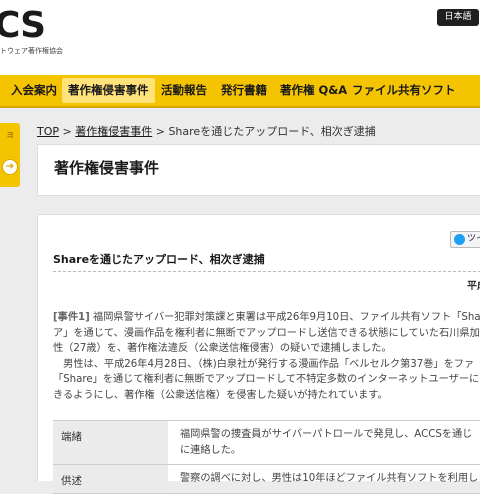 Image resolution: width=480 pixels, height=494 pixels. What do you see at coordinates (110, 479) in the screenshot?
I see `table-header-cell: 供述` at bounding box center [110, 479].